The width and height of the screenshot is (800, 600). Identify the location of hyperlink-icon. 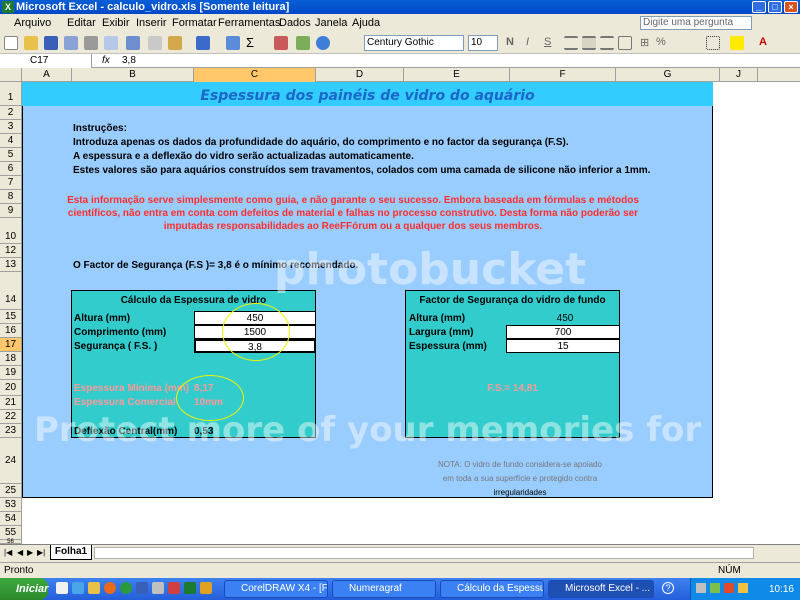
(233, 43).